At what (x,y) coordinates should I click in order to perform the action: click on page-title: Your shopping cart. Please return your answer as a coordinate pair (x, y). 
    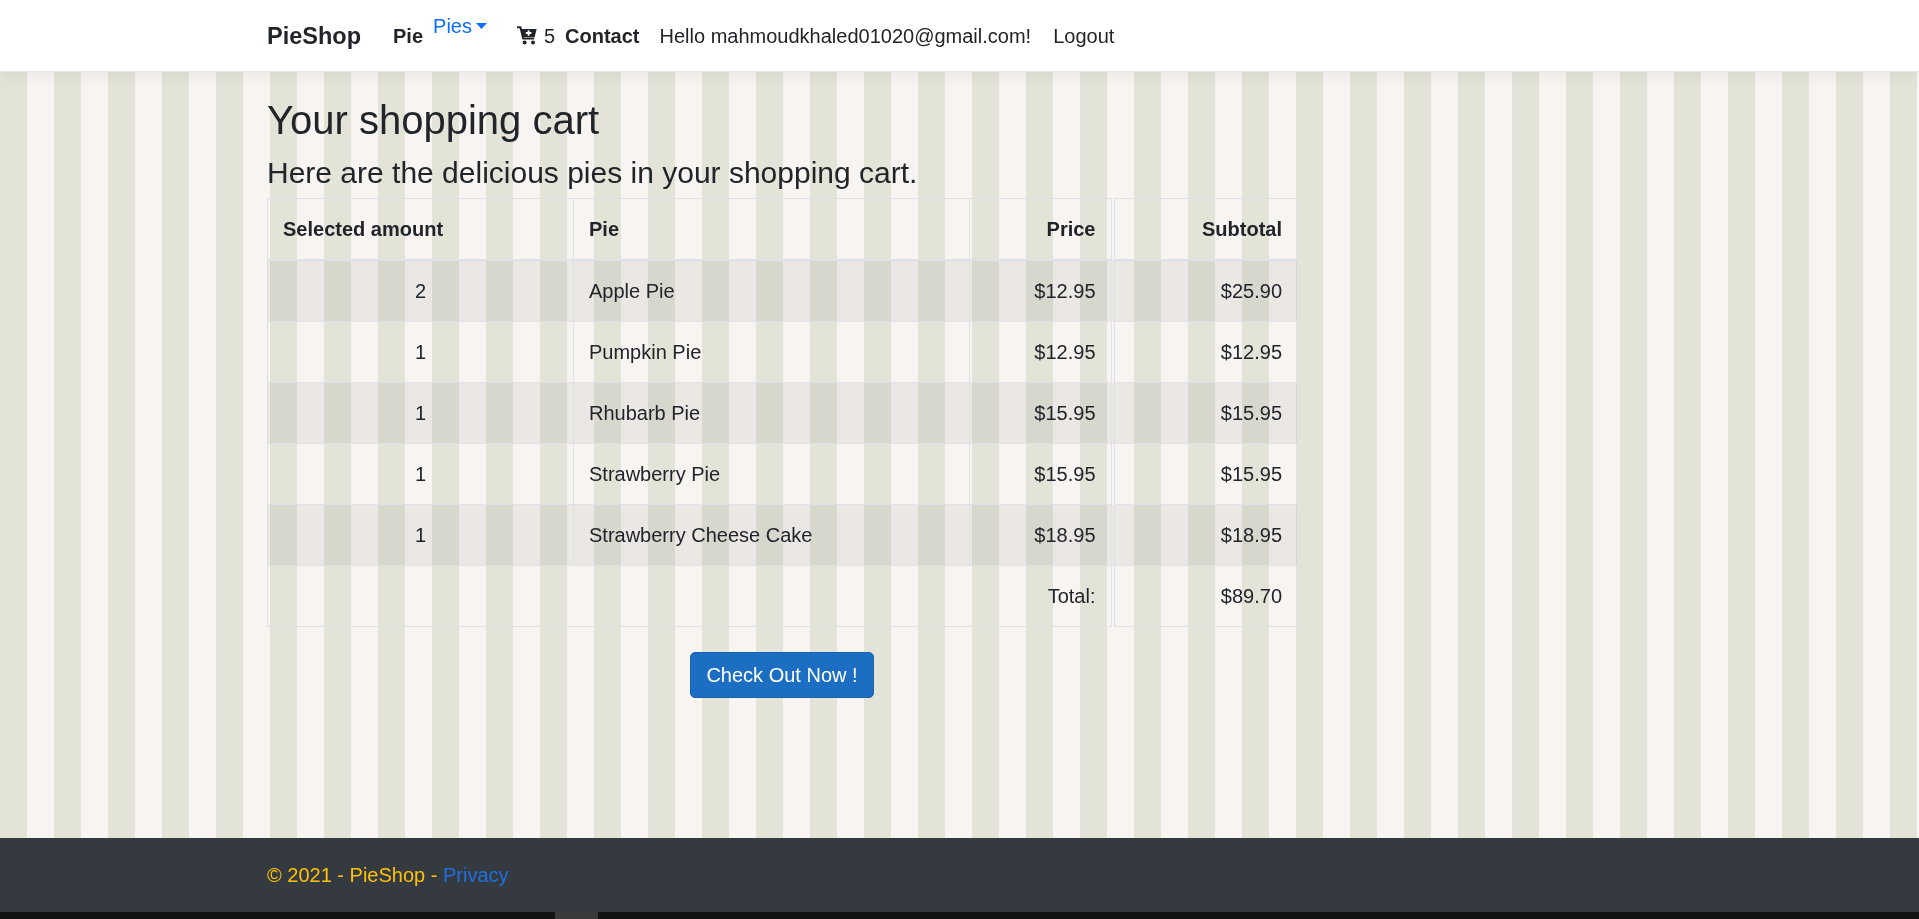
    Looking at the image, I should click on (434, 120).